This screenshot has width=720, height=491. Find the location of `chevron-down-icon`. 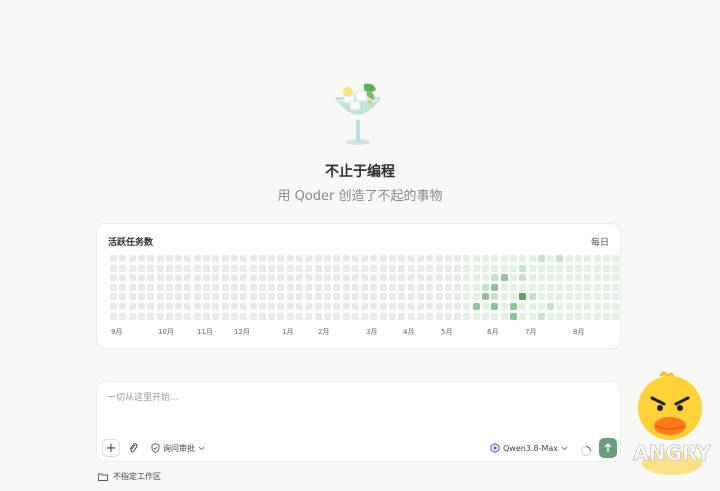

chevron-down-icon is located at coordinates (564, 448).